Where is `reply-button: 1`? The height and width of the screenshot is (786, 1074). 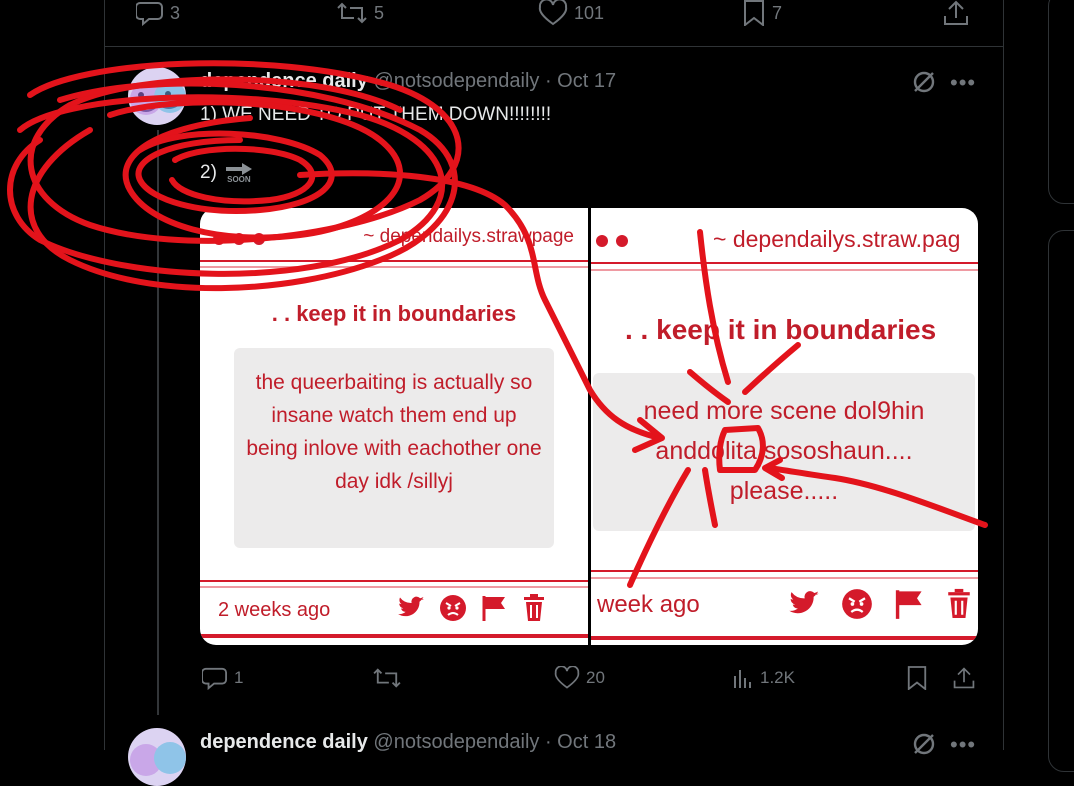
reply-button: 1 is located at coordinates (222, 678).